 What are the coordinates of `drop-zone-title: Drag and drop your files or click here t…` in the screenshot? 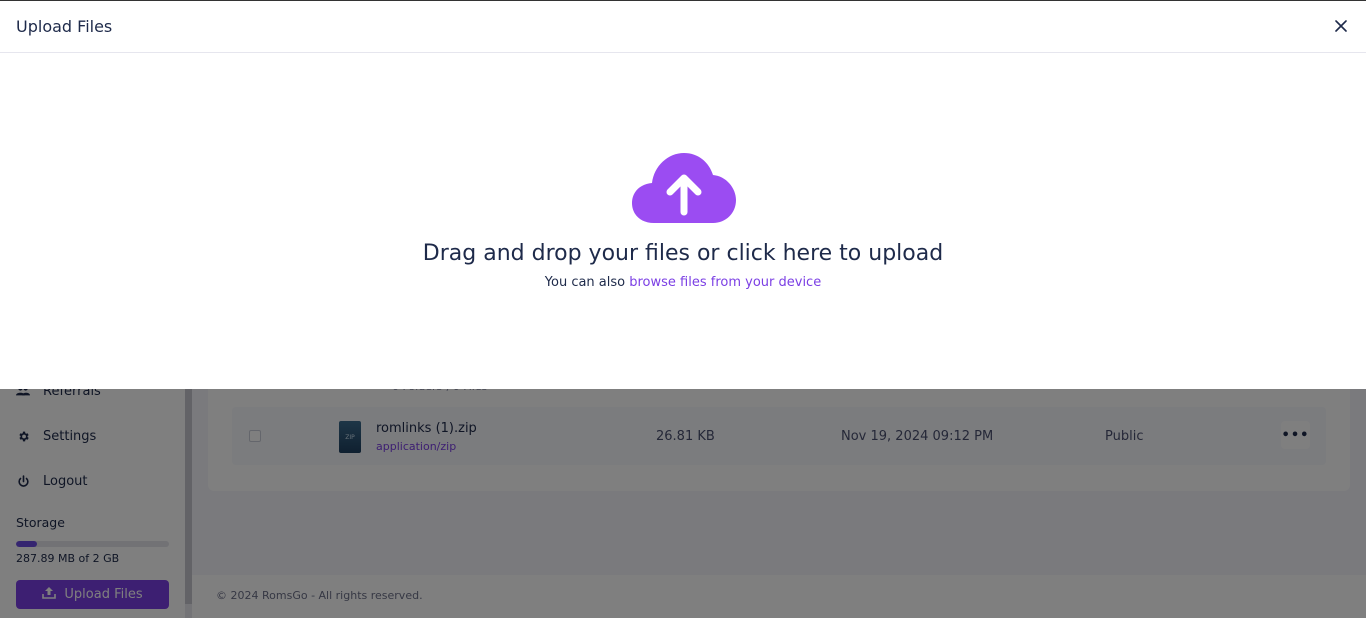 It's located at (683, 253).